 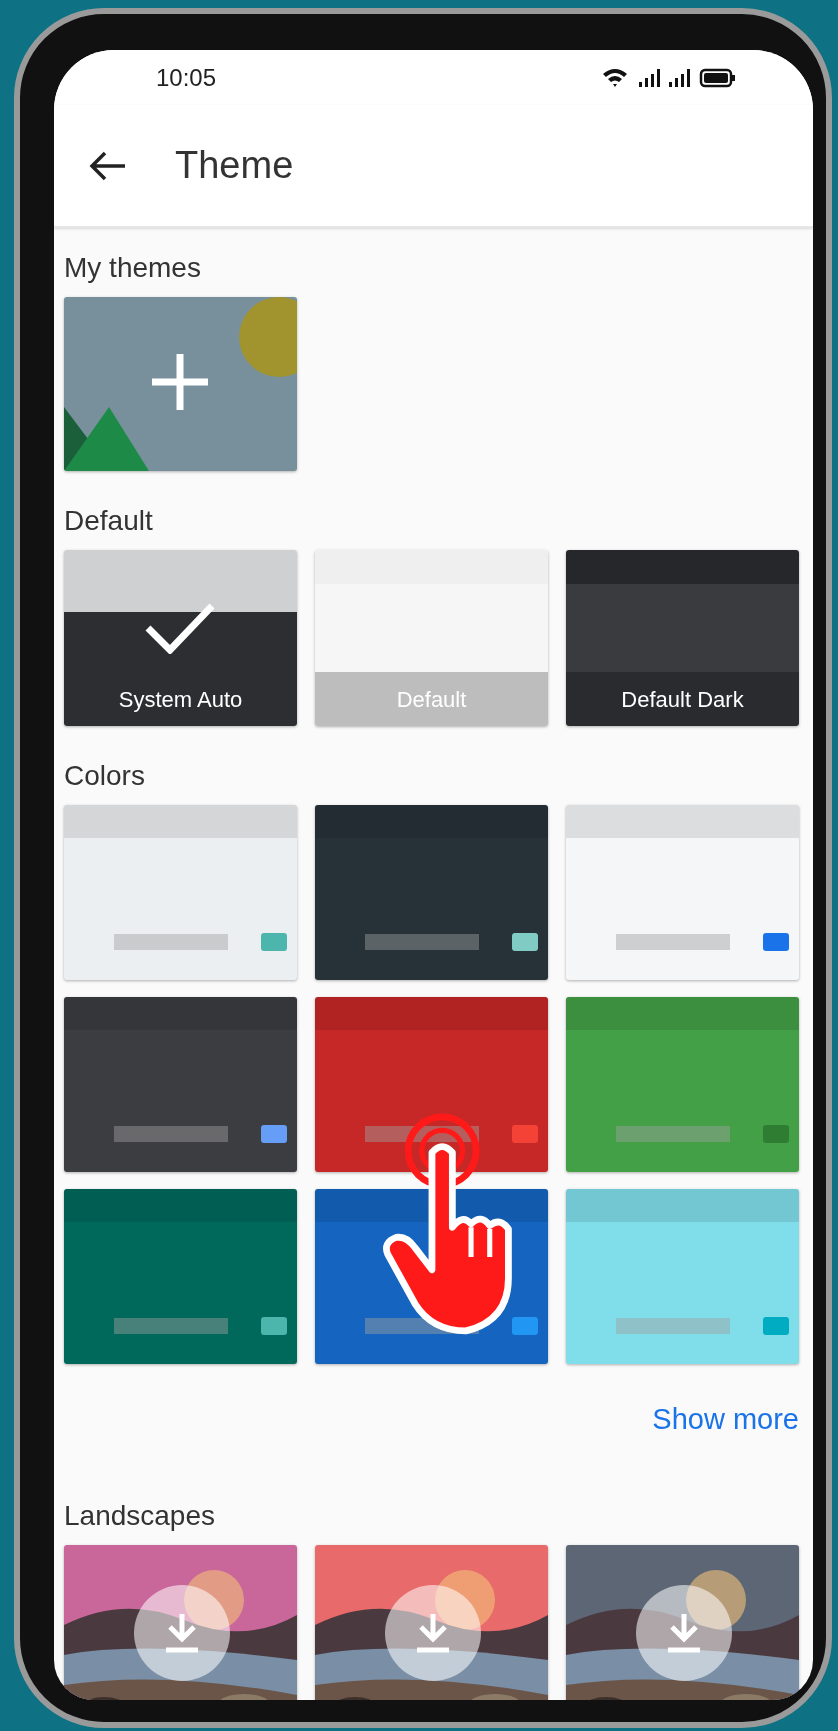 I want to click on screen-title: Theme, so click(x=234, y=165).